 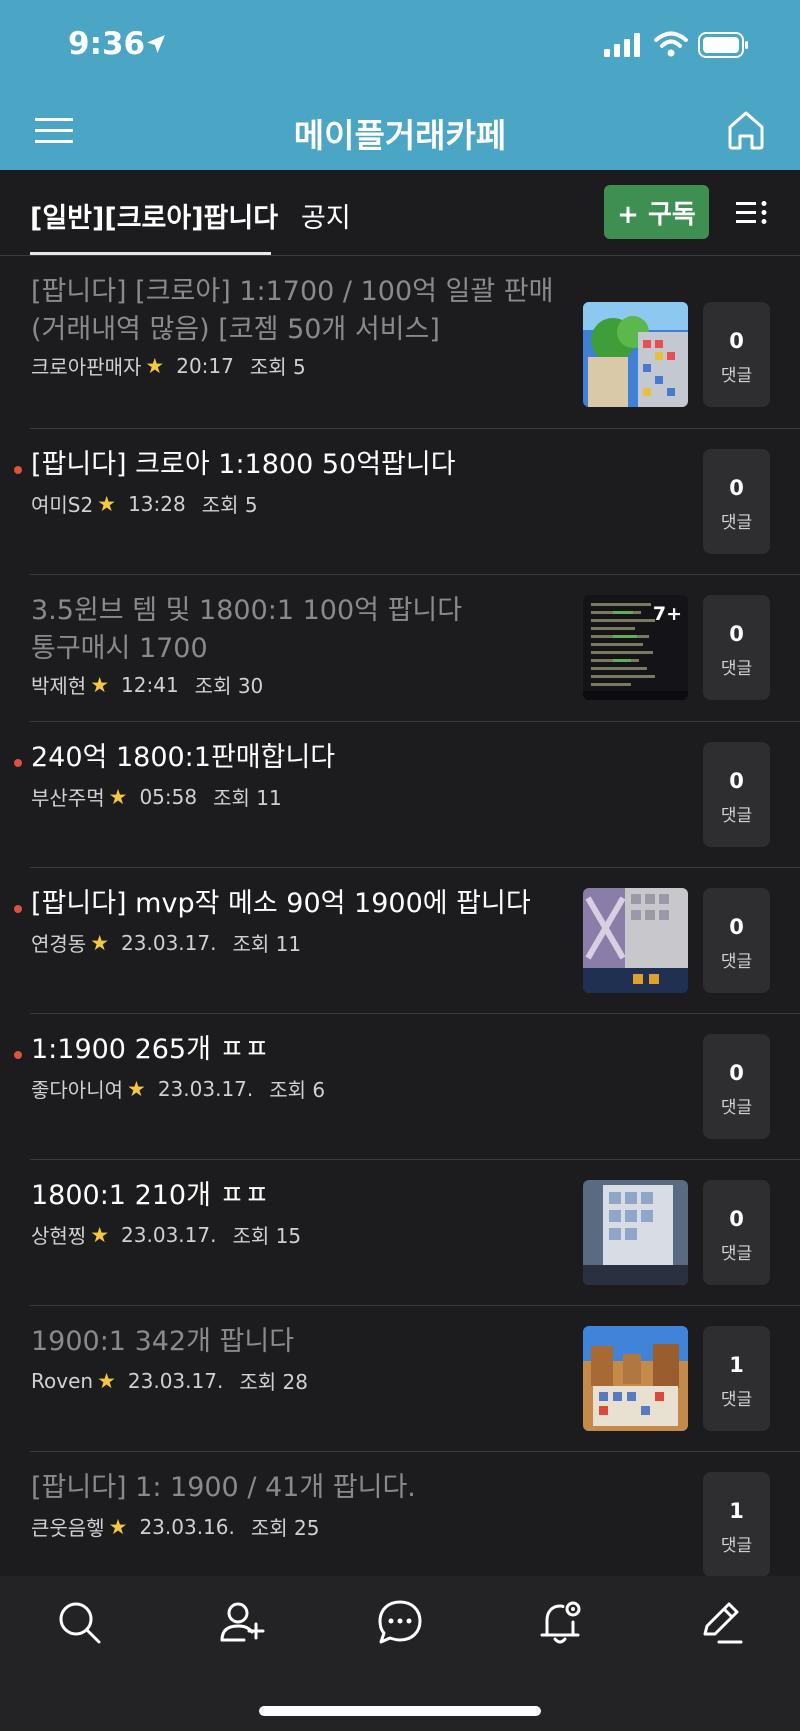 I want to click on post-author: 연경동, so click(x=59, y=944).